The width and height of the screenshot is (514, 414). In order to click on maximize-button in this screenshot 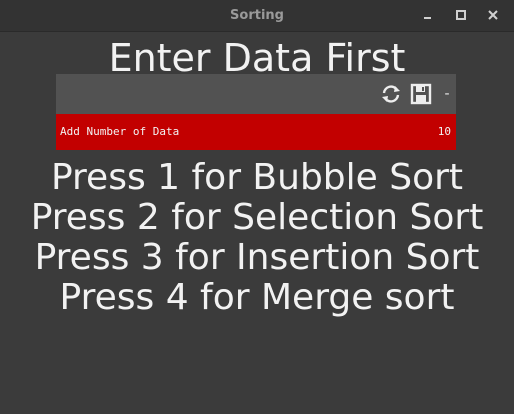, I will do `click(460, 15)`.